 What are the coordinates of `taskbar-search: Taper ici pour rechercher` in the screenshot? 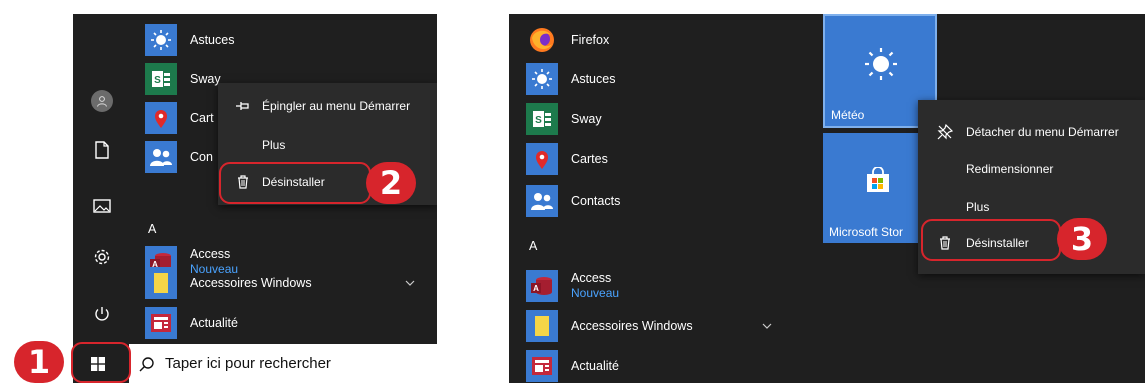 It's located at (283, 363).